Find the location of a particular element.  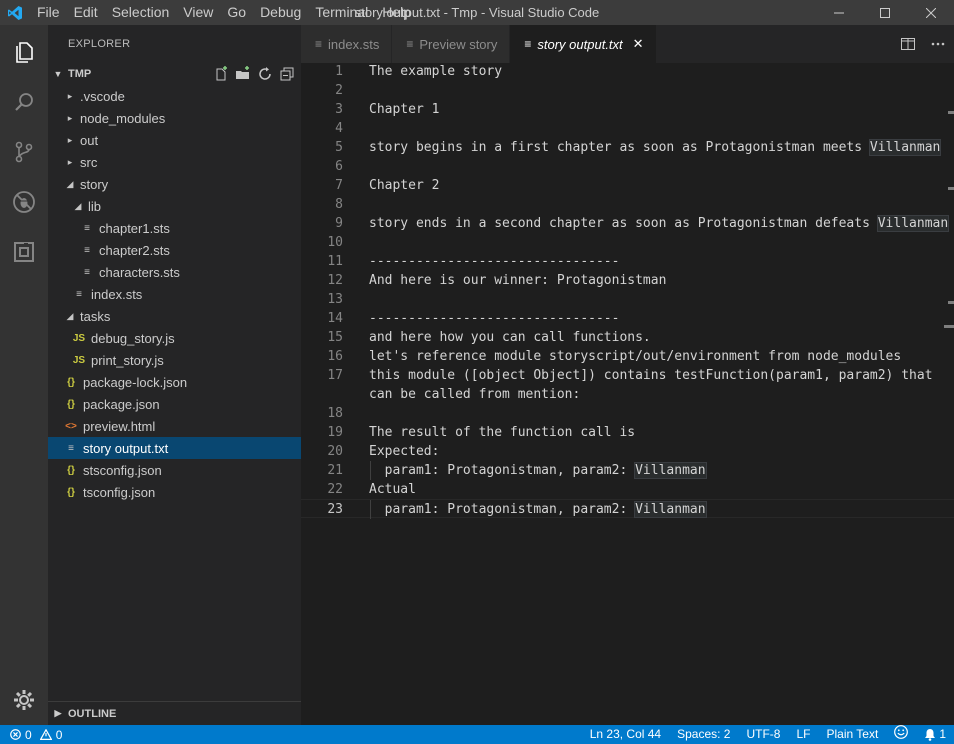

code-line: 4 is located at coordinates (627, 128).